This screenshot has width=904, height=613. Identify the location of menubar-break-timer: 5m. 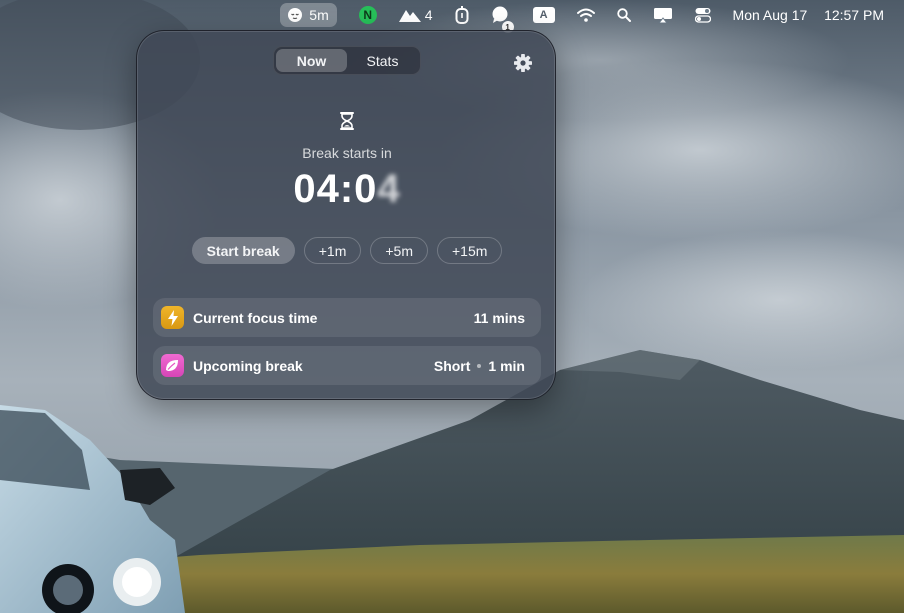
(308, 15).